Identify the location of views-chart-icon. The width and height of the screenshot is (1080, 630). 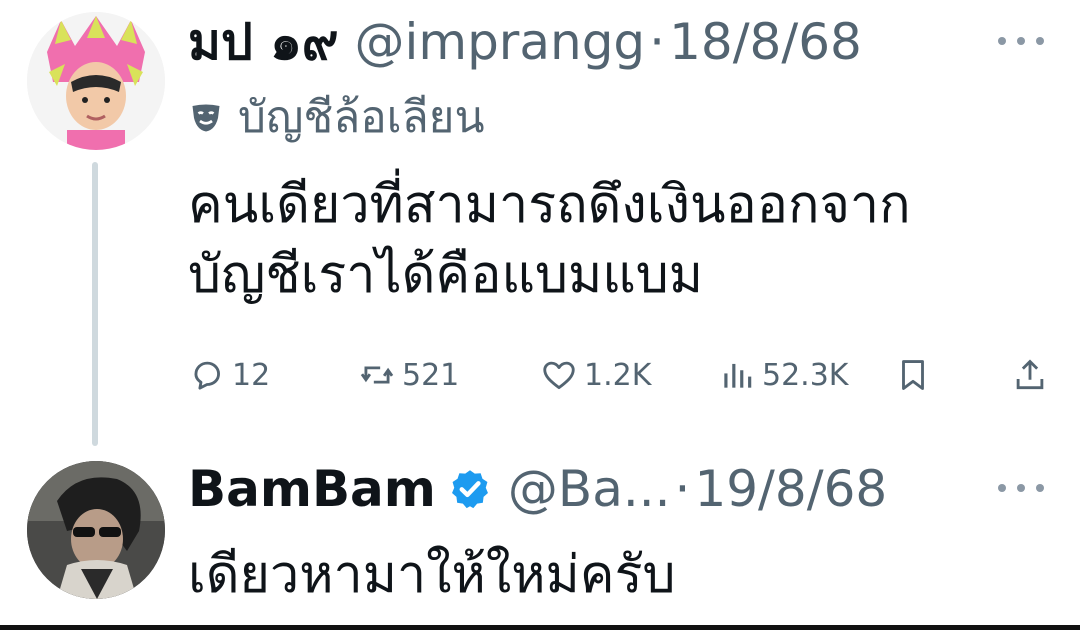
(738, 375).